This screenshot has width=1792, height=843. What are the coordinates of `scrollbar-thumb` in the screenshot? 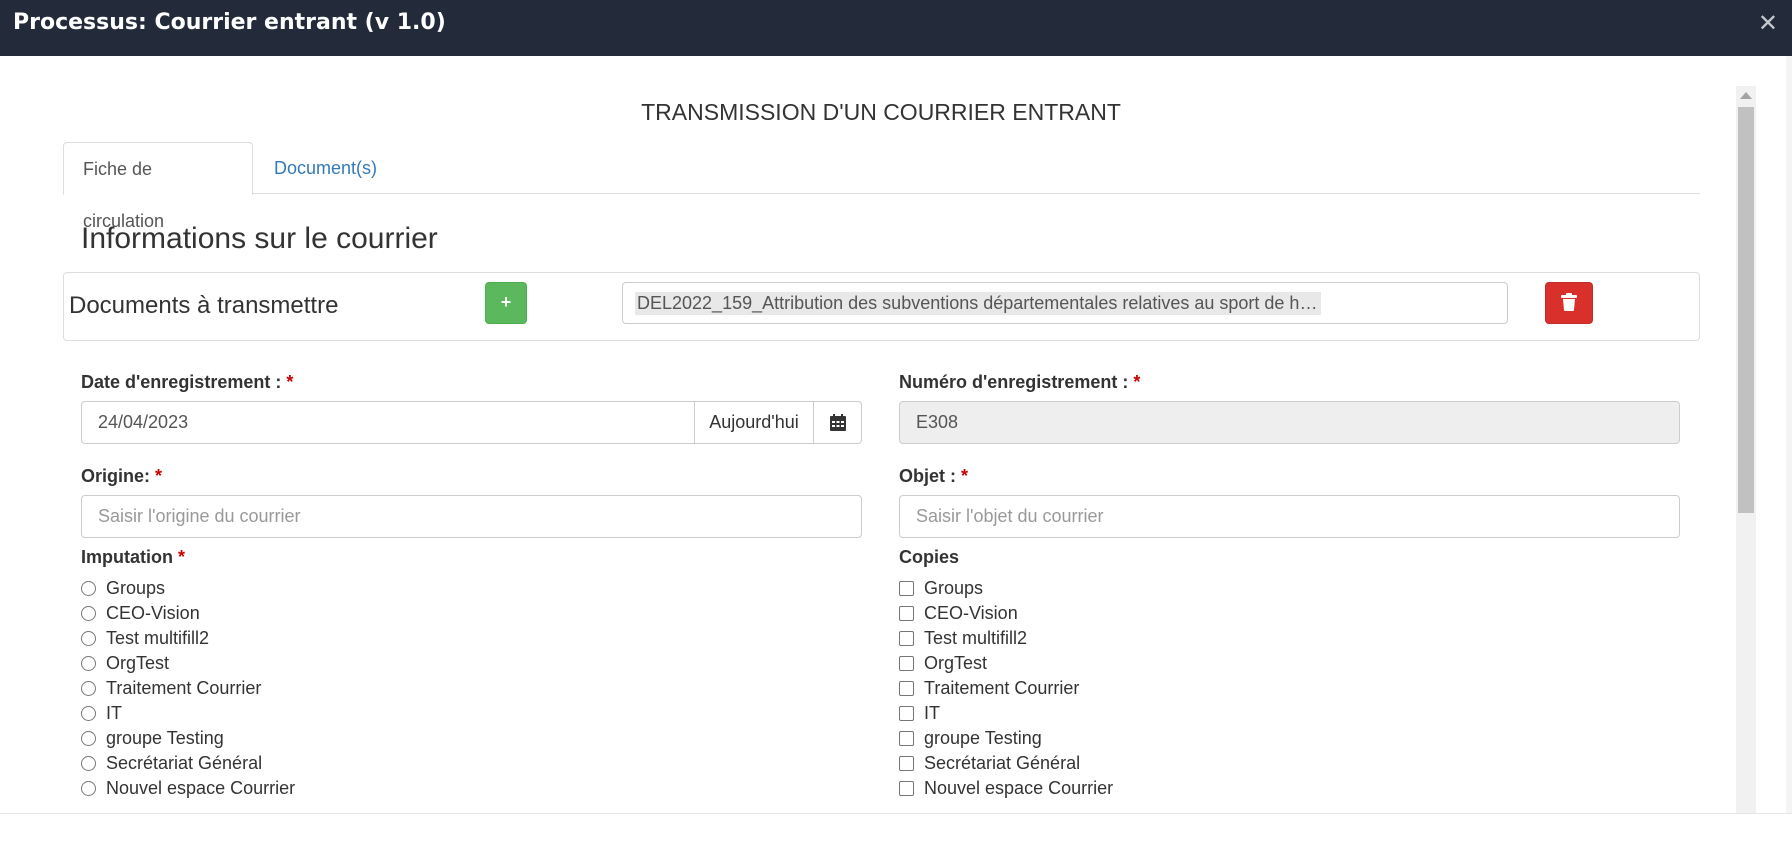 It's located at (1746, 310).